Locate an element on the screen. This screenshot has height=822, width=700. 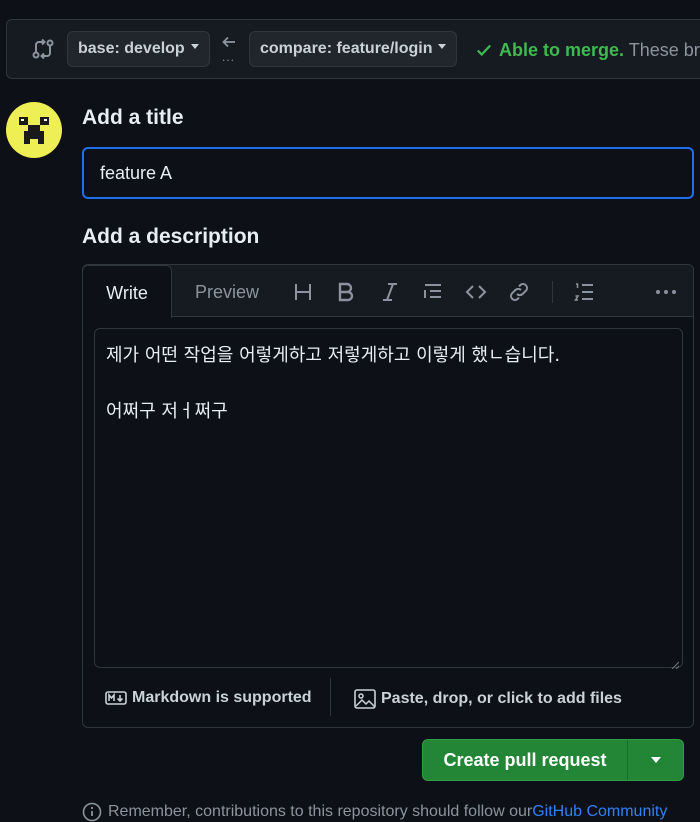
description-line-1: 제가 어떤 작업을 어렇게하고 저렇게하고 이렇게 했ㄴ습니다. is located at coordinates (333, 355).